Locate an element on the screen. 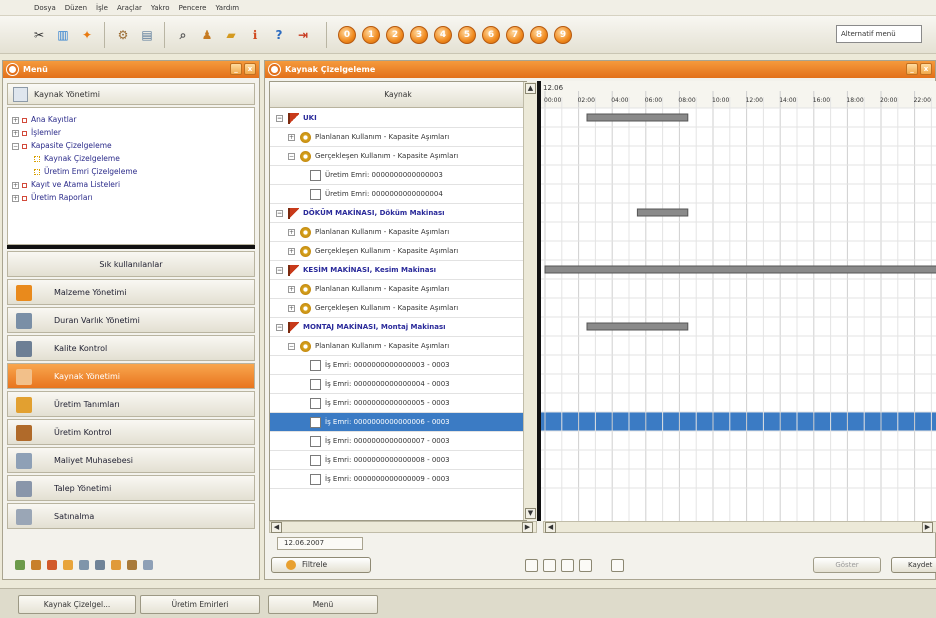  star-icon: ✦ is located at coordinates (87, 35).